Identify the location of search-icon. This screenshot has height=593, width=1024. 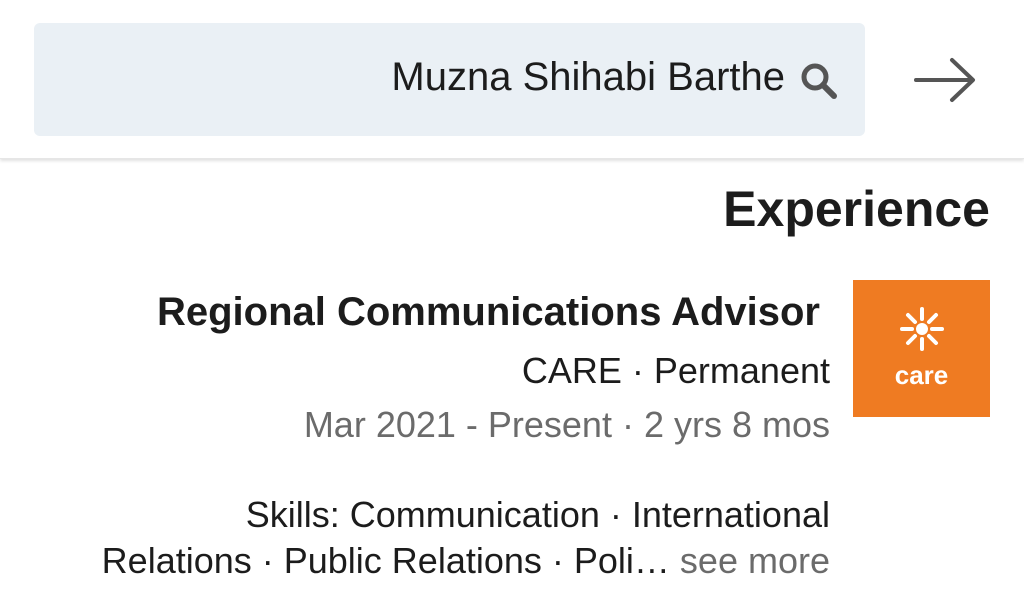
(819, 81).